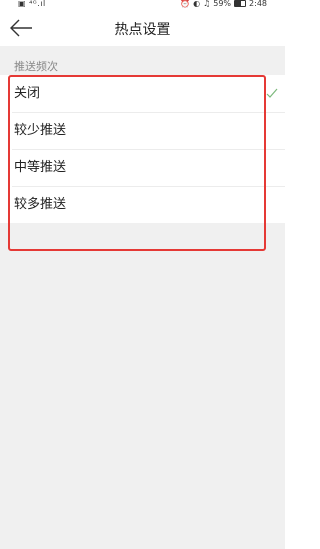 The height and width of the screenshot is (549, 320). Describe the element at coordinates (40, 130) in the screenshot. I see `option-label: 较少推送` at that location.